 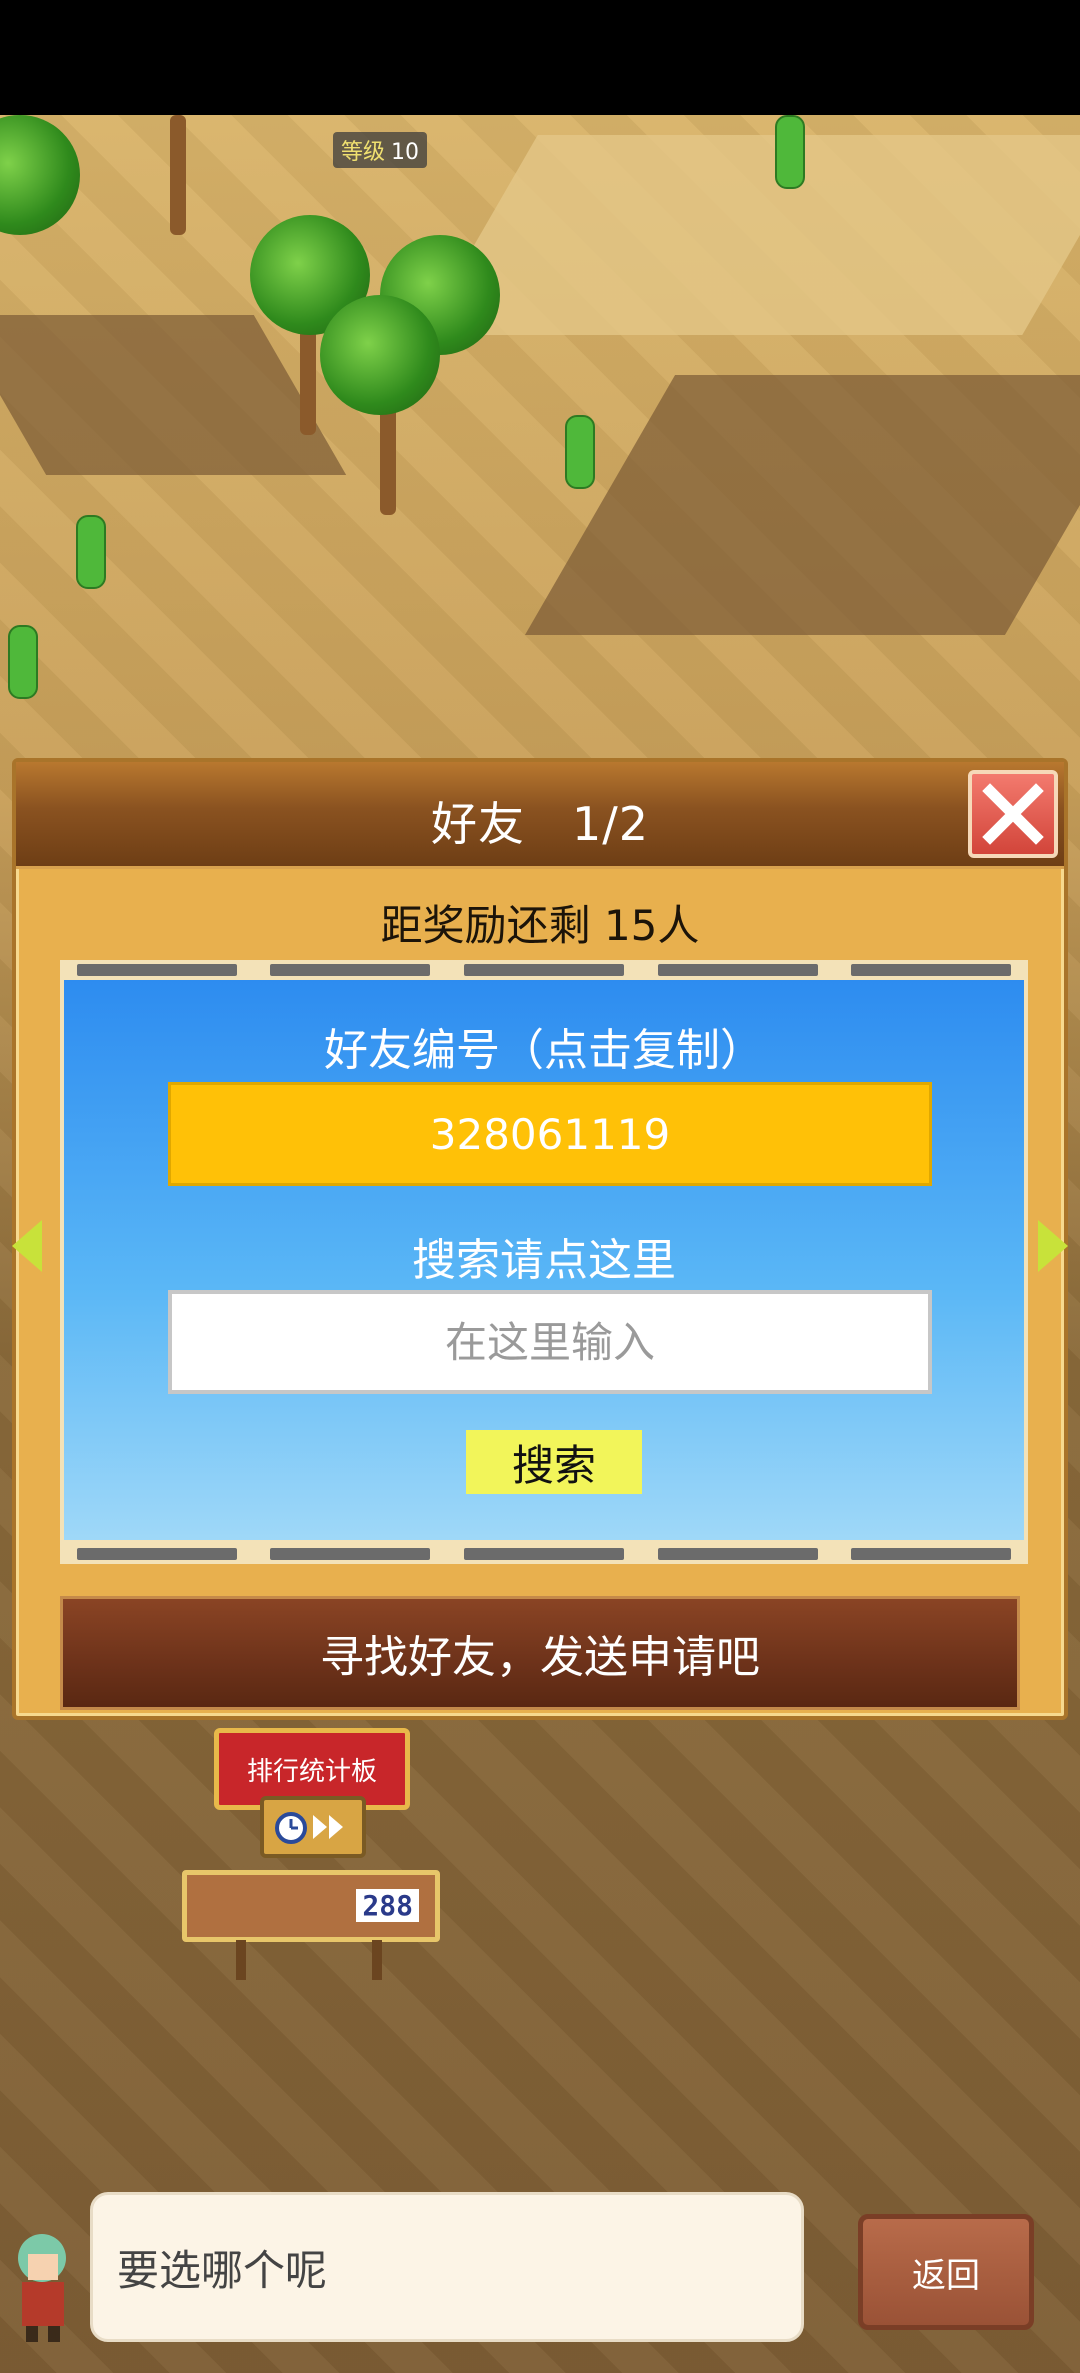 I want to click on prev-page-arrow-icon, so click(x=27, y=1246).